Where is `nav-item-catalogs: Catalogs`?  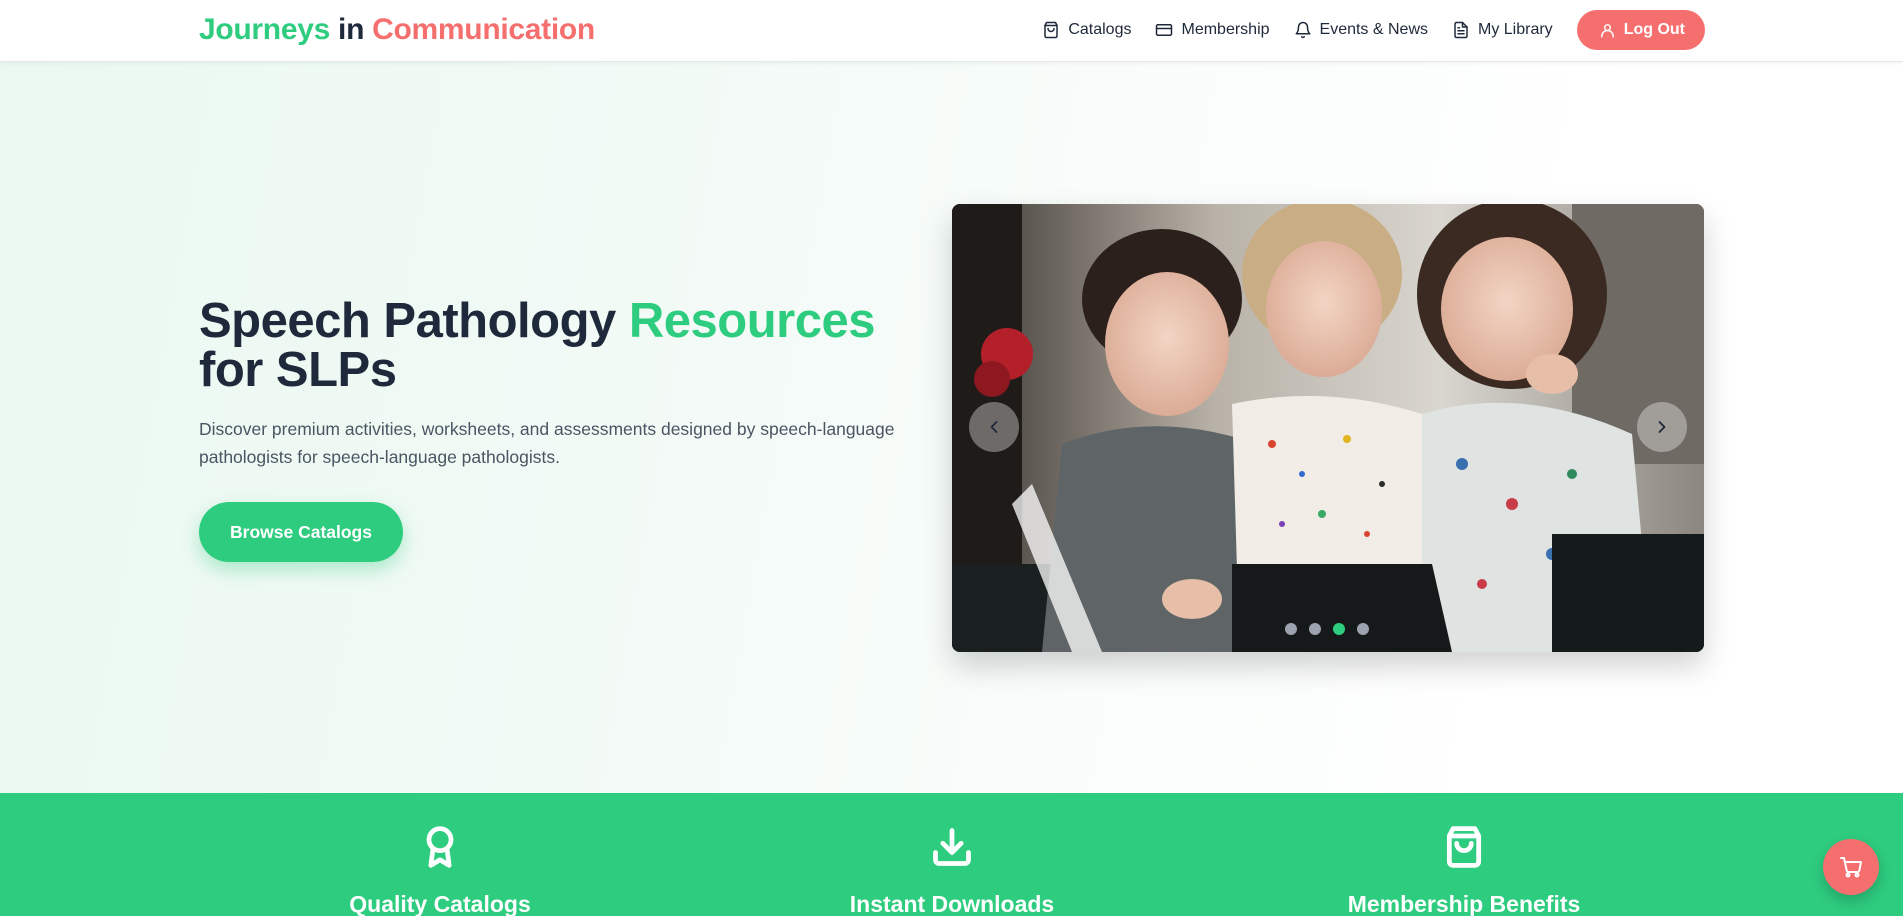 nav-item-catalogs: Catalogs is located at coordinates (1086, 30).